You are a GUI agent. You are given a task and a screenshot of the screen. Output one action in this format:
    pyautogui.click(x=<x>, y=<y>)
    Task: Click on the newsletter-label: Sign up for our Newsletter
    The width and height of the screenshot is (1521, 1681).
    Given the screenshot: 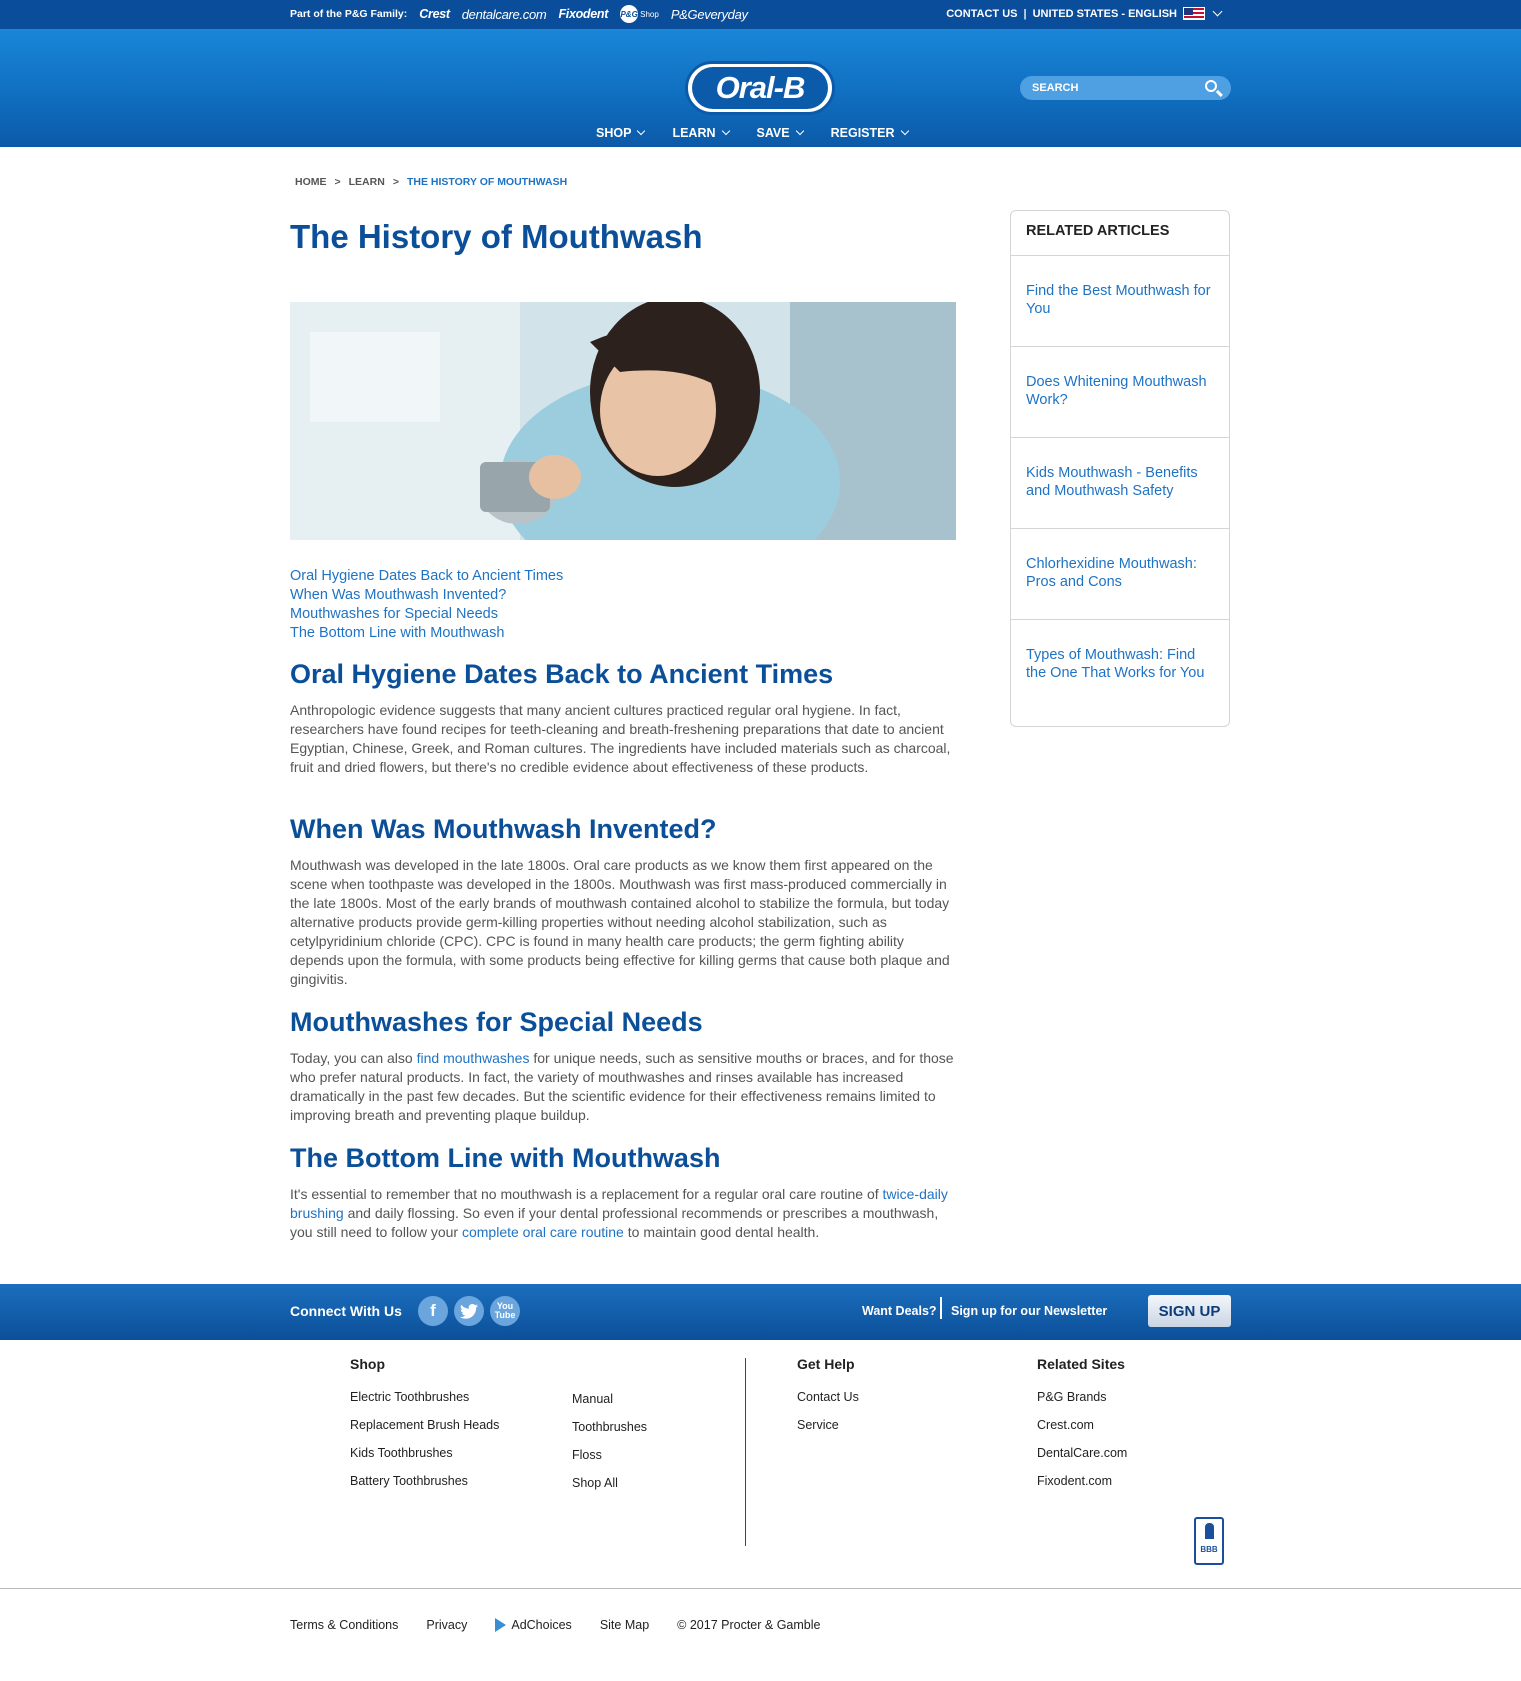 What is the action you would take?
    pyautogui.click(x=1029, y=1311)
    